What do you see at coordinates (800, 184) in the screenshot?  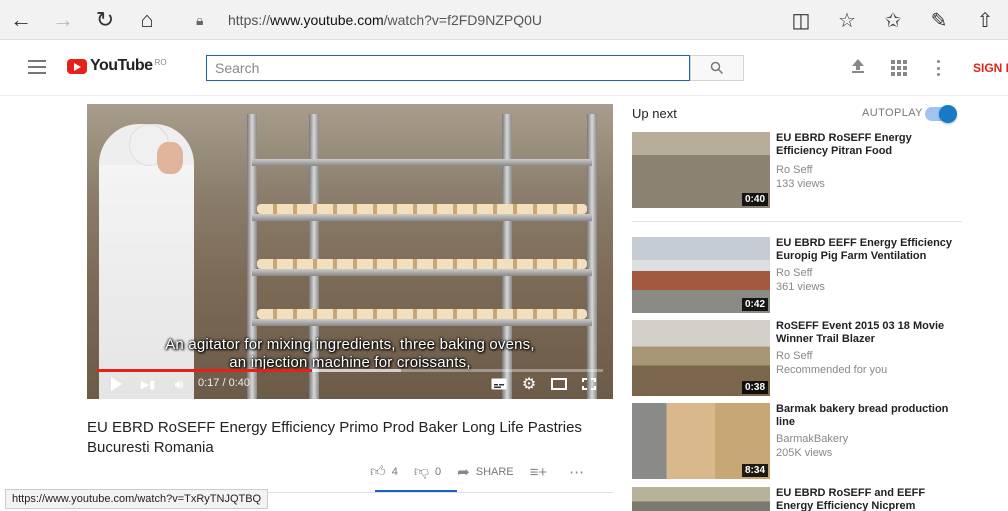 I see `recommended-views: 133 views` at bounding box center [800, 184].